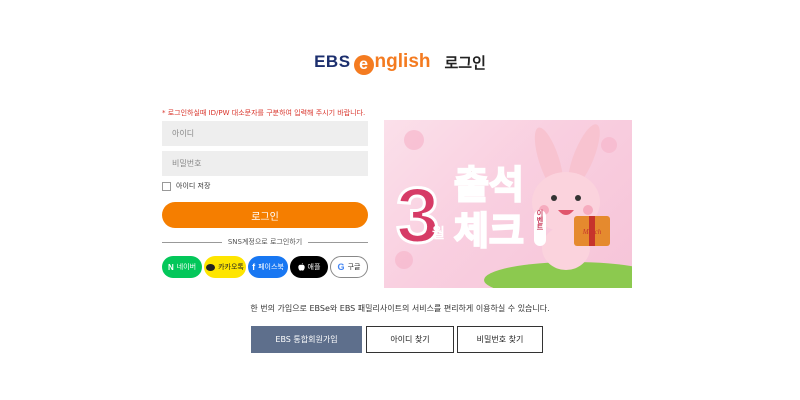  What do you see at coordinates (211, 267) in the screenshot?
I see `kakao-icon` at bounding box center [211, 267].